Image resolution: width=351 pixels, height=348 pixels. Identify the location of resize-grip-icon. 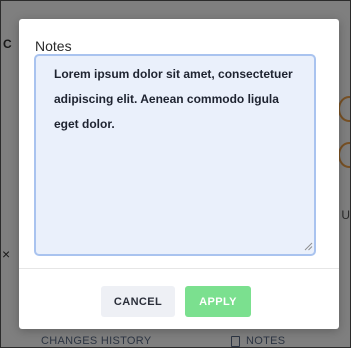
(308, 246).